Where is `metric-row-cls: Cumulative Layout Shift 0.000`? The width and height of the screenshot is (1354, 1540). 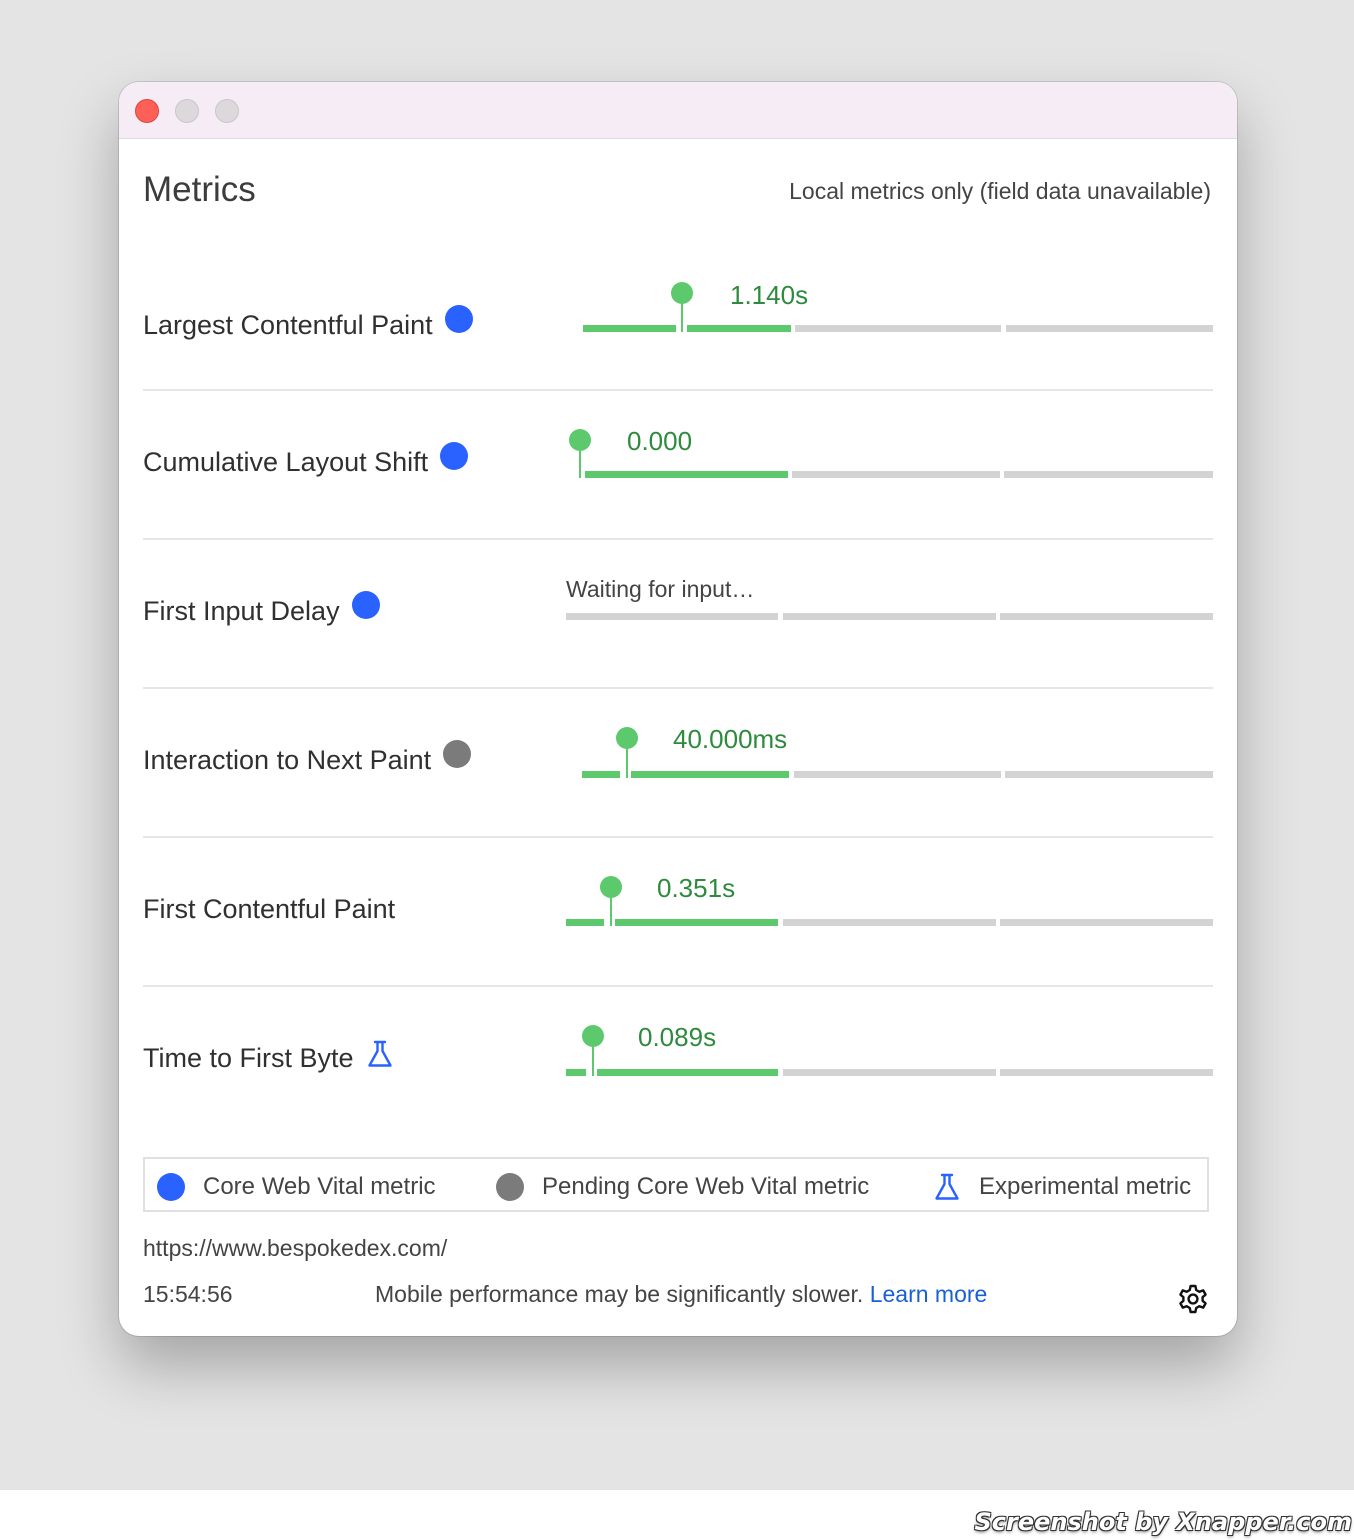
metric-row-cls: Cumulative Layout Shift 0.000 is located at coordinates (678, 464).